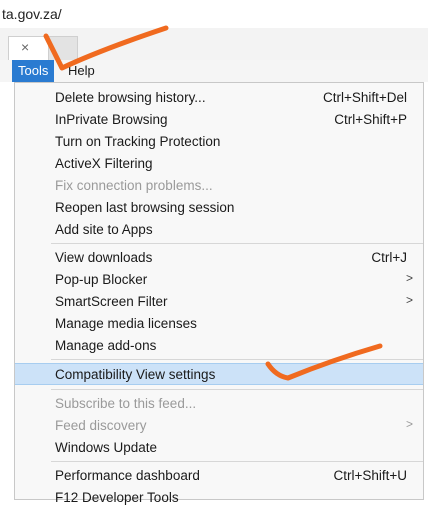 This screenshot has height=509, width=428. I want to click on menu-item-reopen-session: Reopen last browsing session, so click(219, 208).